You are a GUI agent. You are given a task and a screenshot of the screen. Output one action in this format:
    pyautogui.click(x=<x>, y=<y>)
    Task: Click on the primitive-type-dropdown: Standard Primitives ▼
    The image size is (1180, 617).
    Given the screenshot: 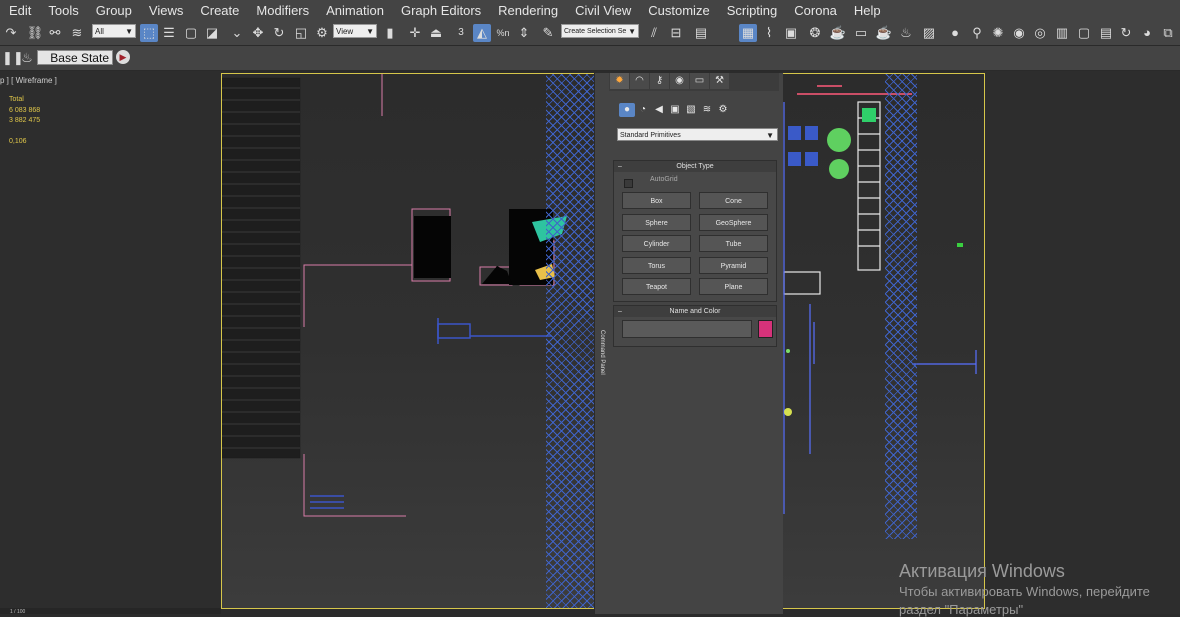 What is the action you would take?
    pyautogui.click(x=697, y=134)
    